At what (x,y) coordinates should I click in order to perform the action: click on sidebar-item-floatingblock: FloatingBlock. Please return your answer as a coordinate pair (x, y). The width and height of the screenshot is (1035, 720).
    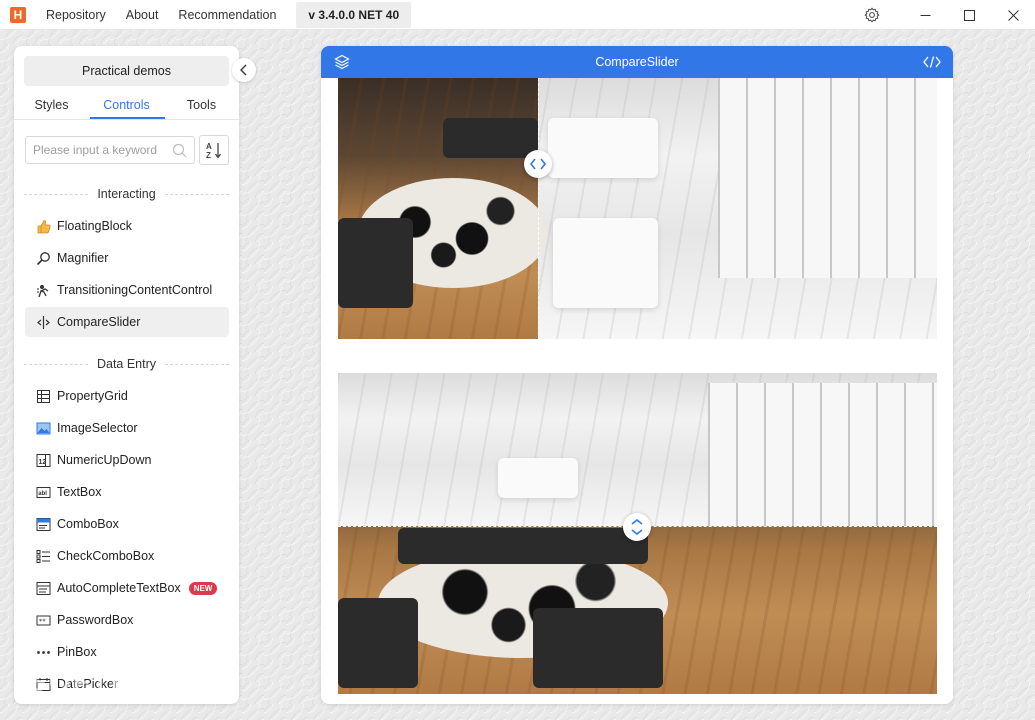
    Looking at the image, I should click on (127, 226).